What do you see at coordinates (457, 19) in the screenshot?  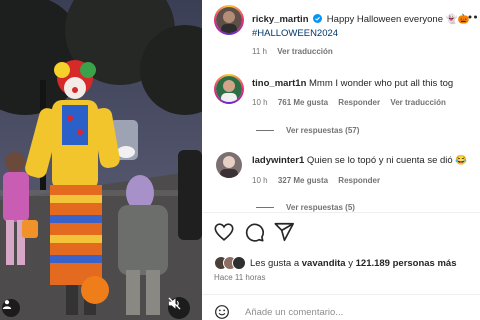 I see `caption-emojis: 👻🎃` at bounding box center [457, 19].